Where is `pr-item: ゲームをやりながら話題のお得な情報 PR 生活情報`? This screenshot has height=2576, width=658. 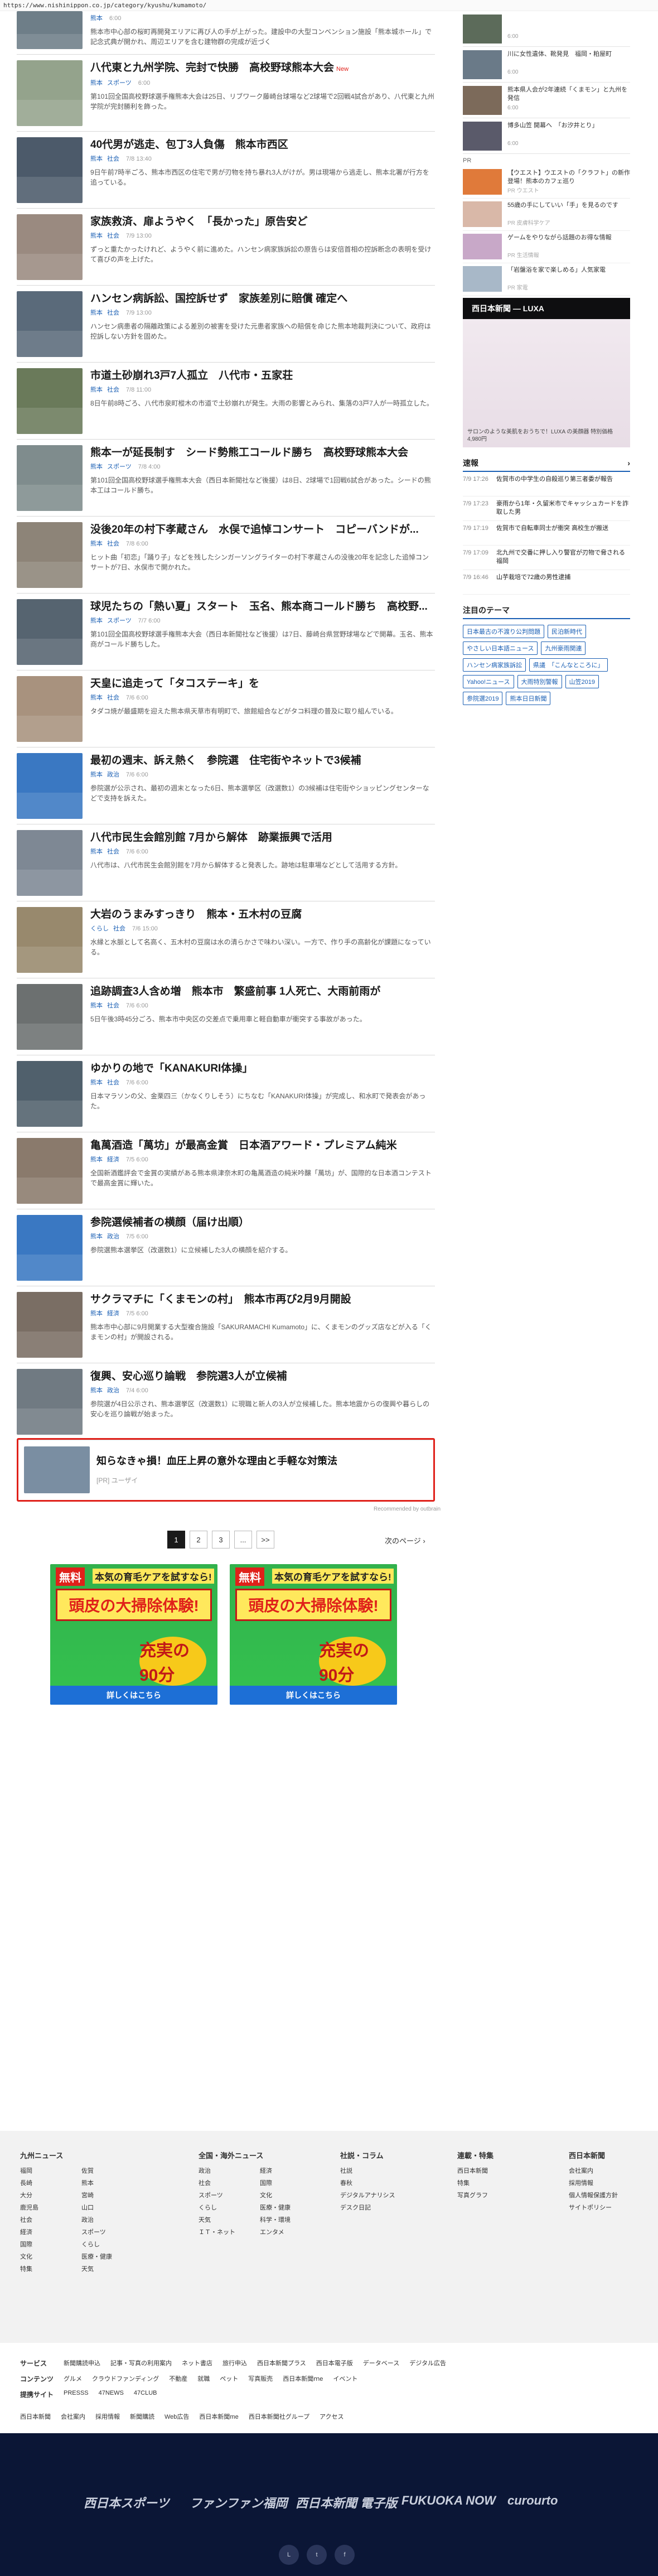
pr-item: ゲームをやりながら話題のお得な情報 PR 生活情報 is located at coordinates (546, 247).